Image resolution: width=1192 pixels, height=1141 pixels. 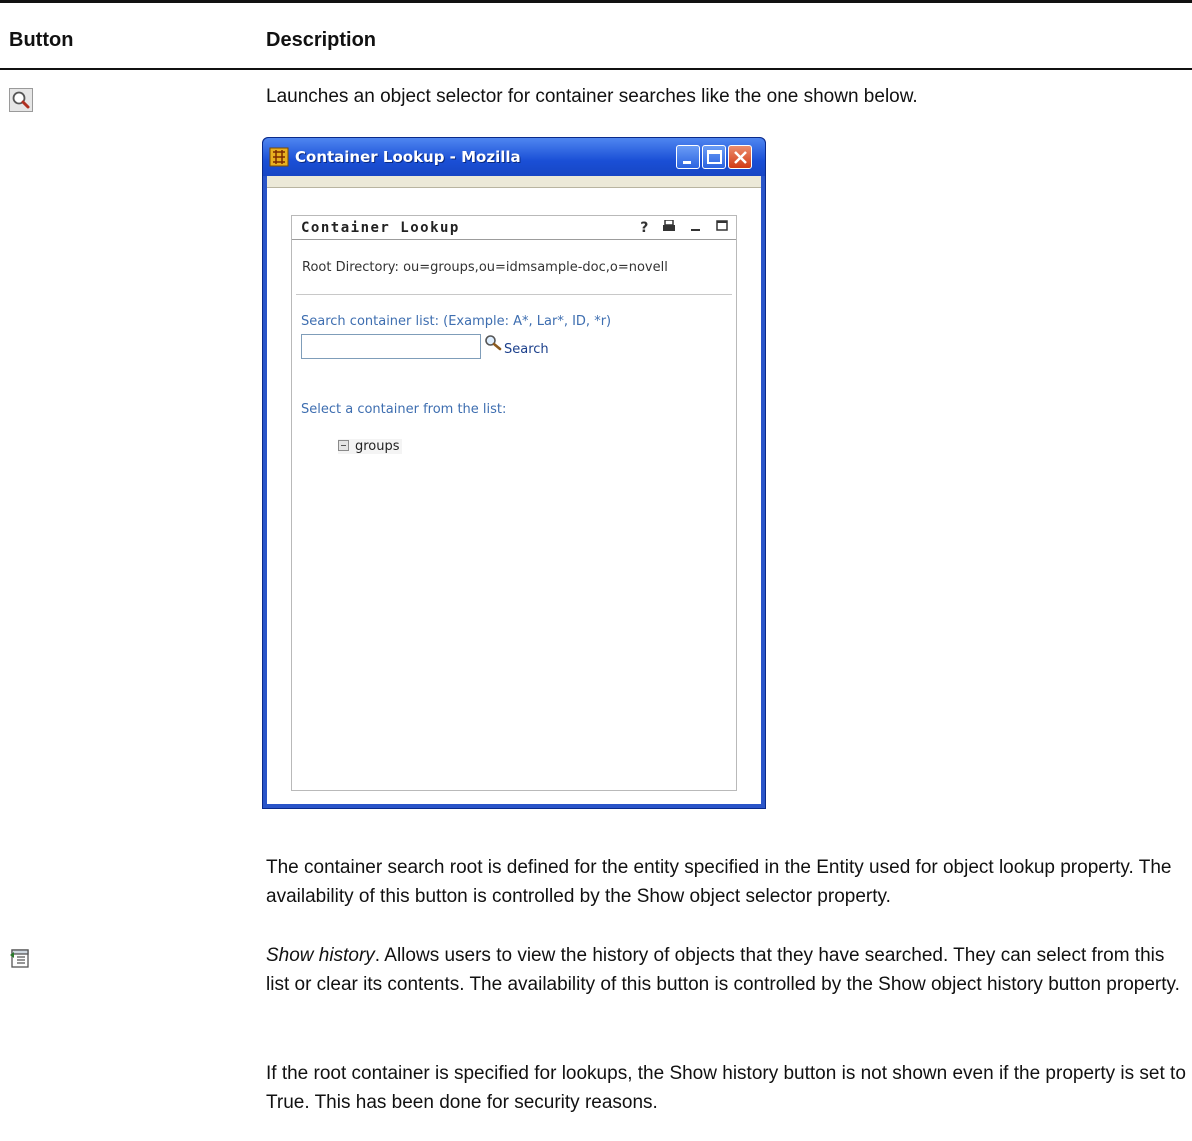 I want to click on divider, so click(x=514, y=294).